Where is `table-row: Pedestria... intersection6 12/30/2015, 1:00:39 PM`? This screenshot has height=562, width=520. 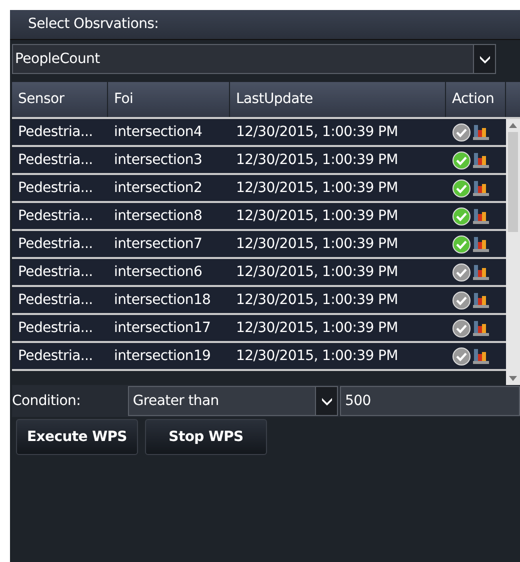
table-row: Pedestria... intersection6 12/30/2015, 1:00:39 PM is located at coordinates (259, 273).